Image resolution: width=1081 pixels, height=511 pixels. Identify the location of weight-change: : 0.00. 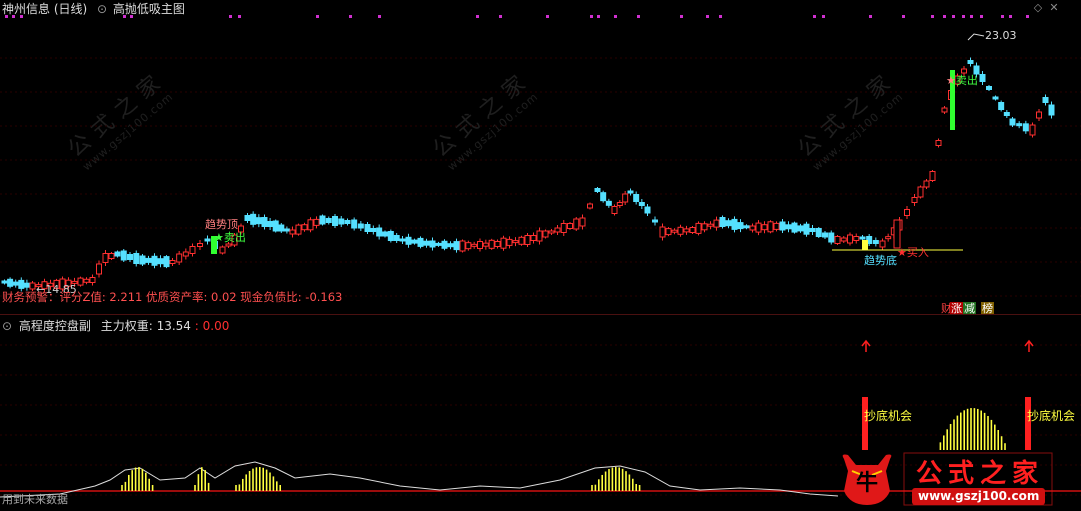
(212, 326).